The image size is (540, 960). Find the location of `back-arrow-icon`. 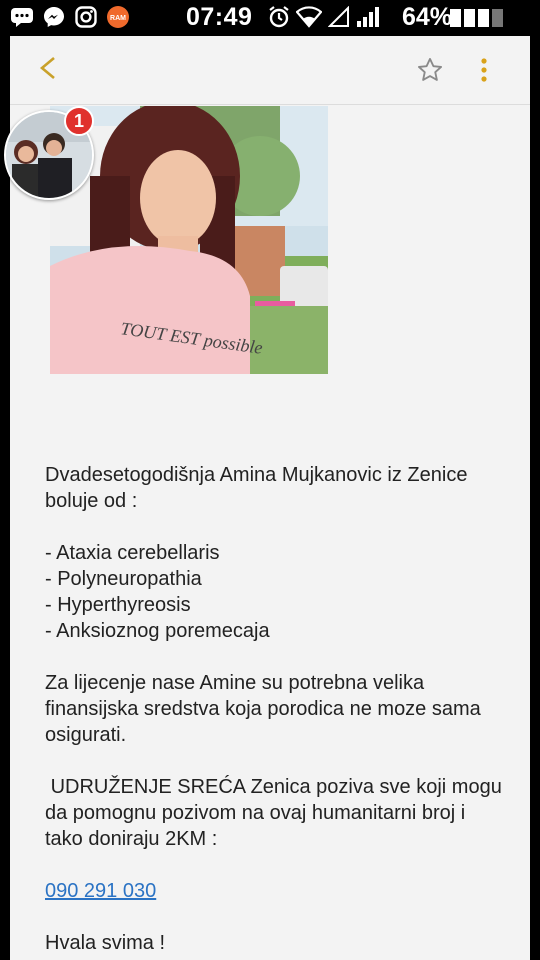

back-arrow-icon is located at coordinates (47, 68).